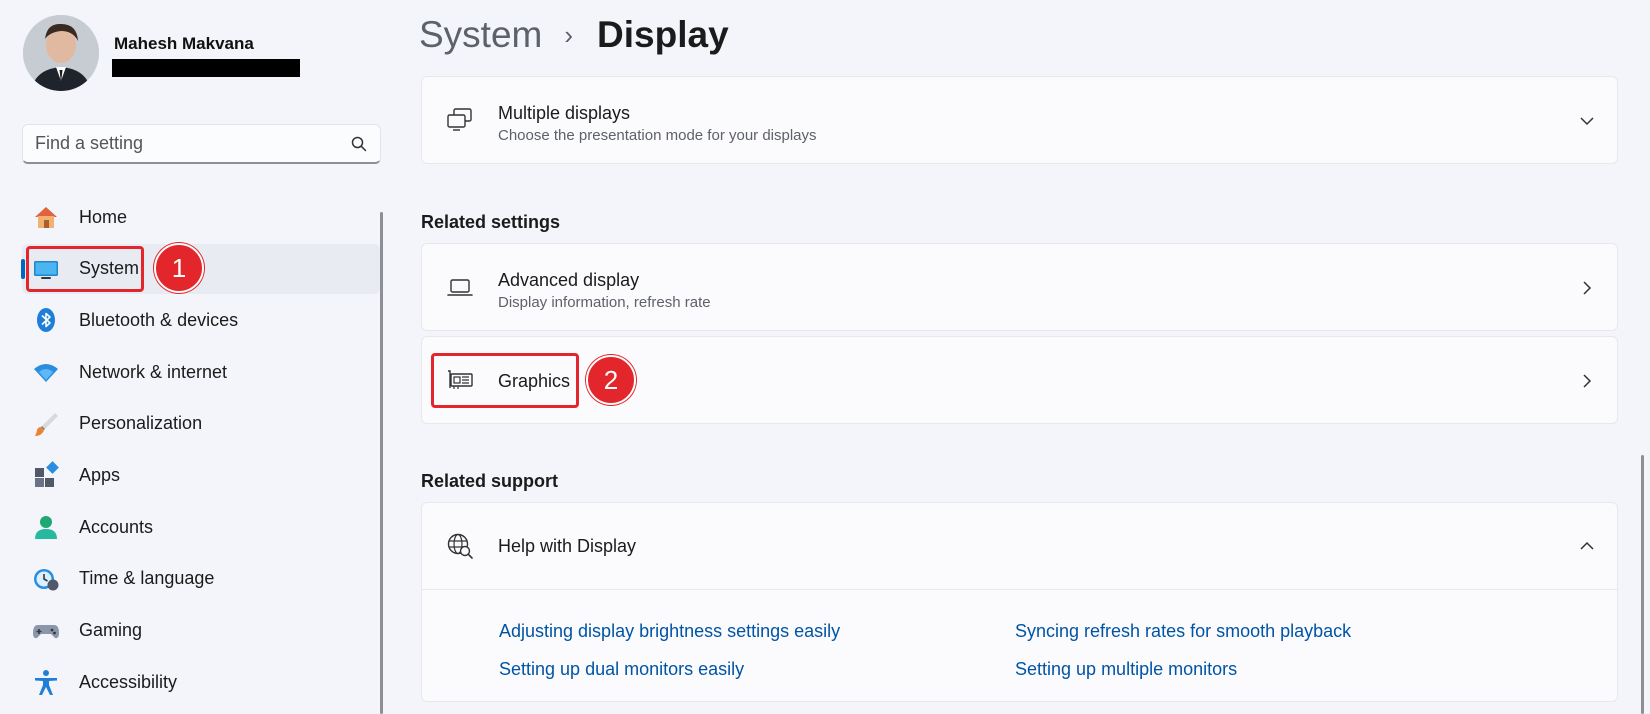 This screenshot has height=714, width=1650. Describe the element at coordinates (460, 287) in the screenshot. I see `laptop-icon` at that location.